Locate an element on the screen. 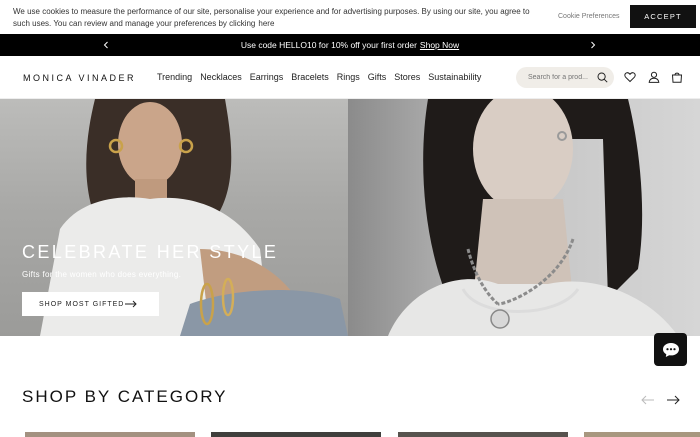 The height and width of the screenshot is (437, 700). cookie-accept-button: ACCEPT is located at coordinates (663, 16).